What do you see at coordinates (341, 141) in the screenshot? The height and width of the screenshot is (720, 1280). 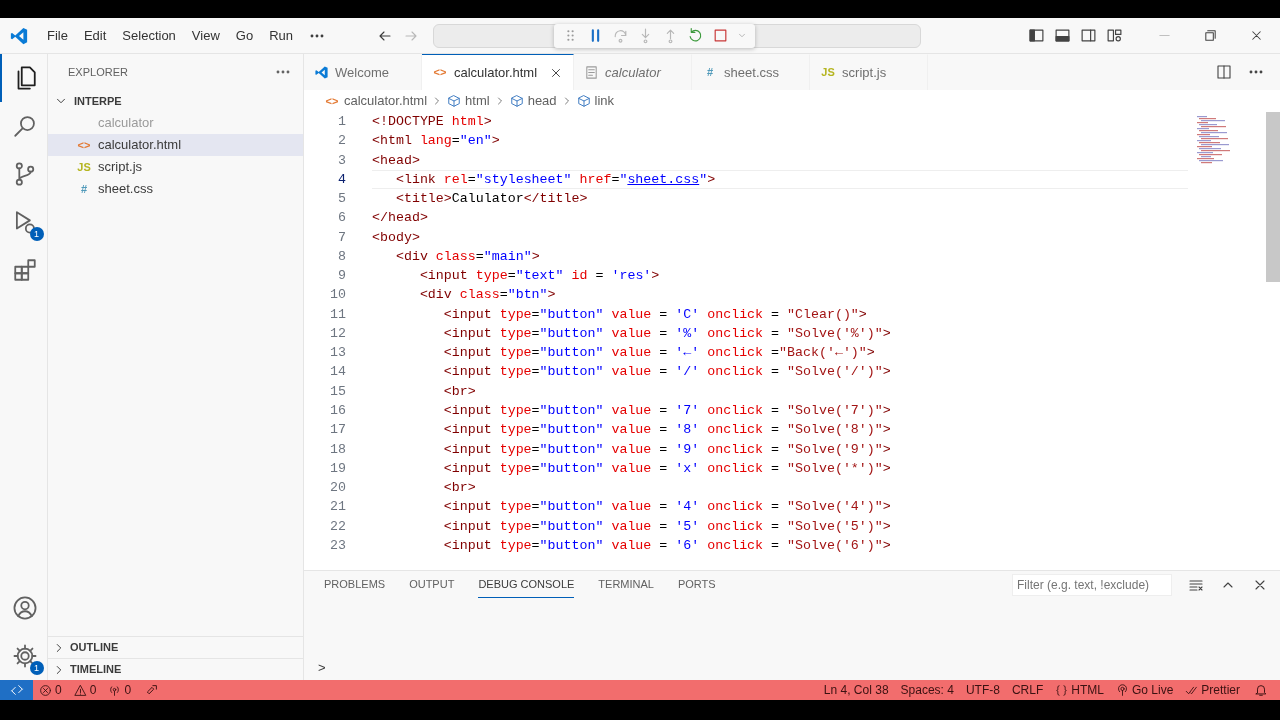 I see `line-number: 2` at bounding box center [341, 141].